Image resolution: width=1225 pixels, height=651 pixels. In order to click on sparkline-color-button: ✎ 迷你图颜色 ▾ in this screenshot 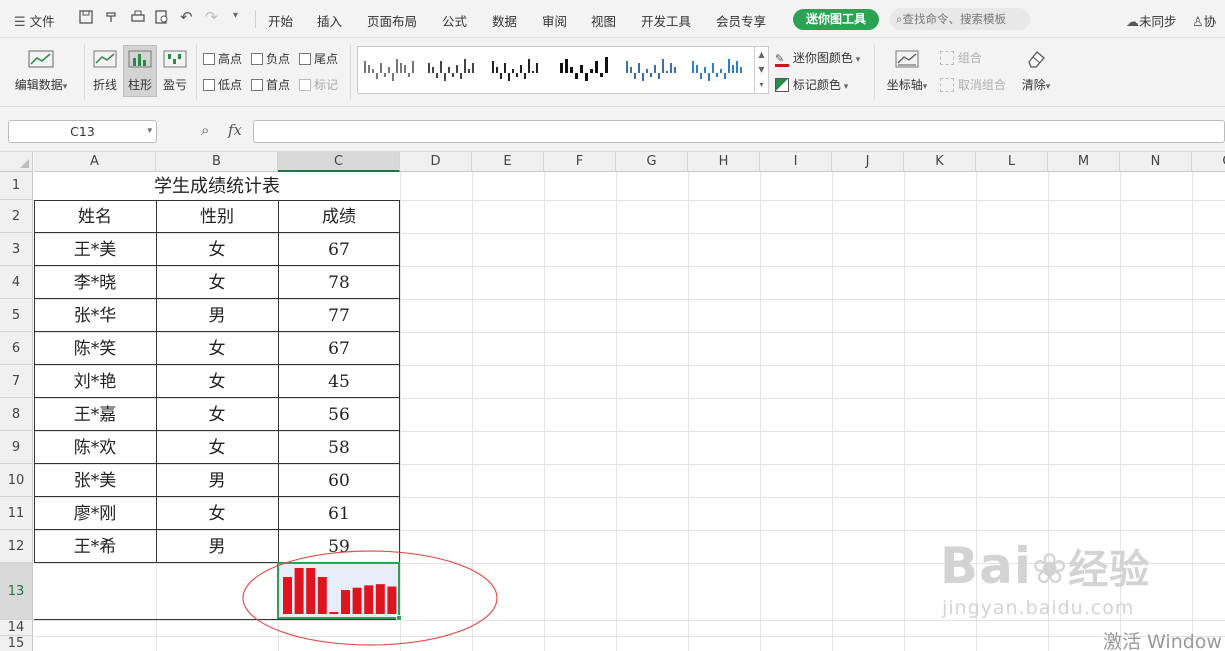, I will do `click(817, 58)`.